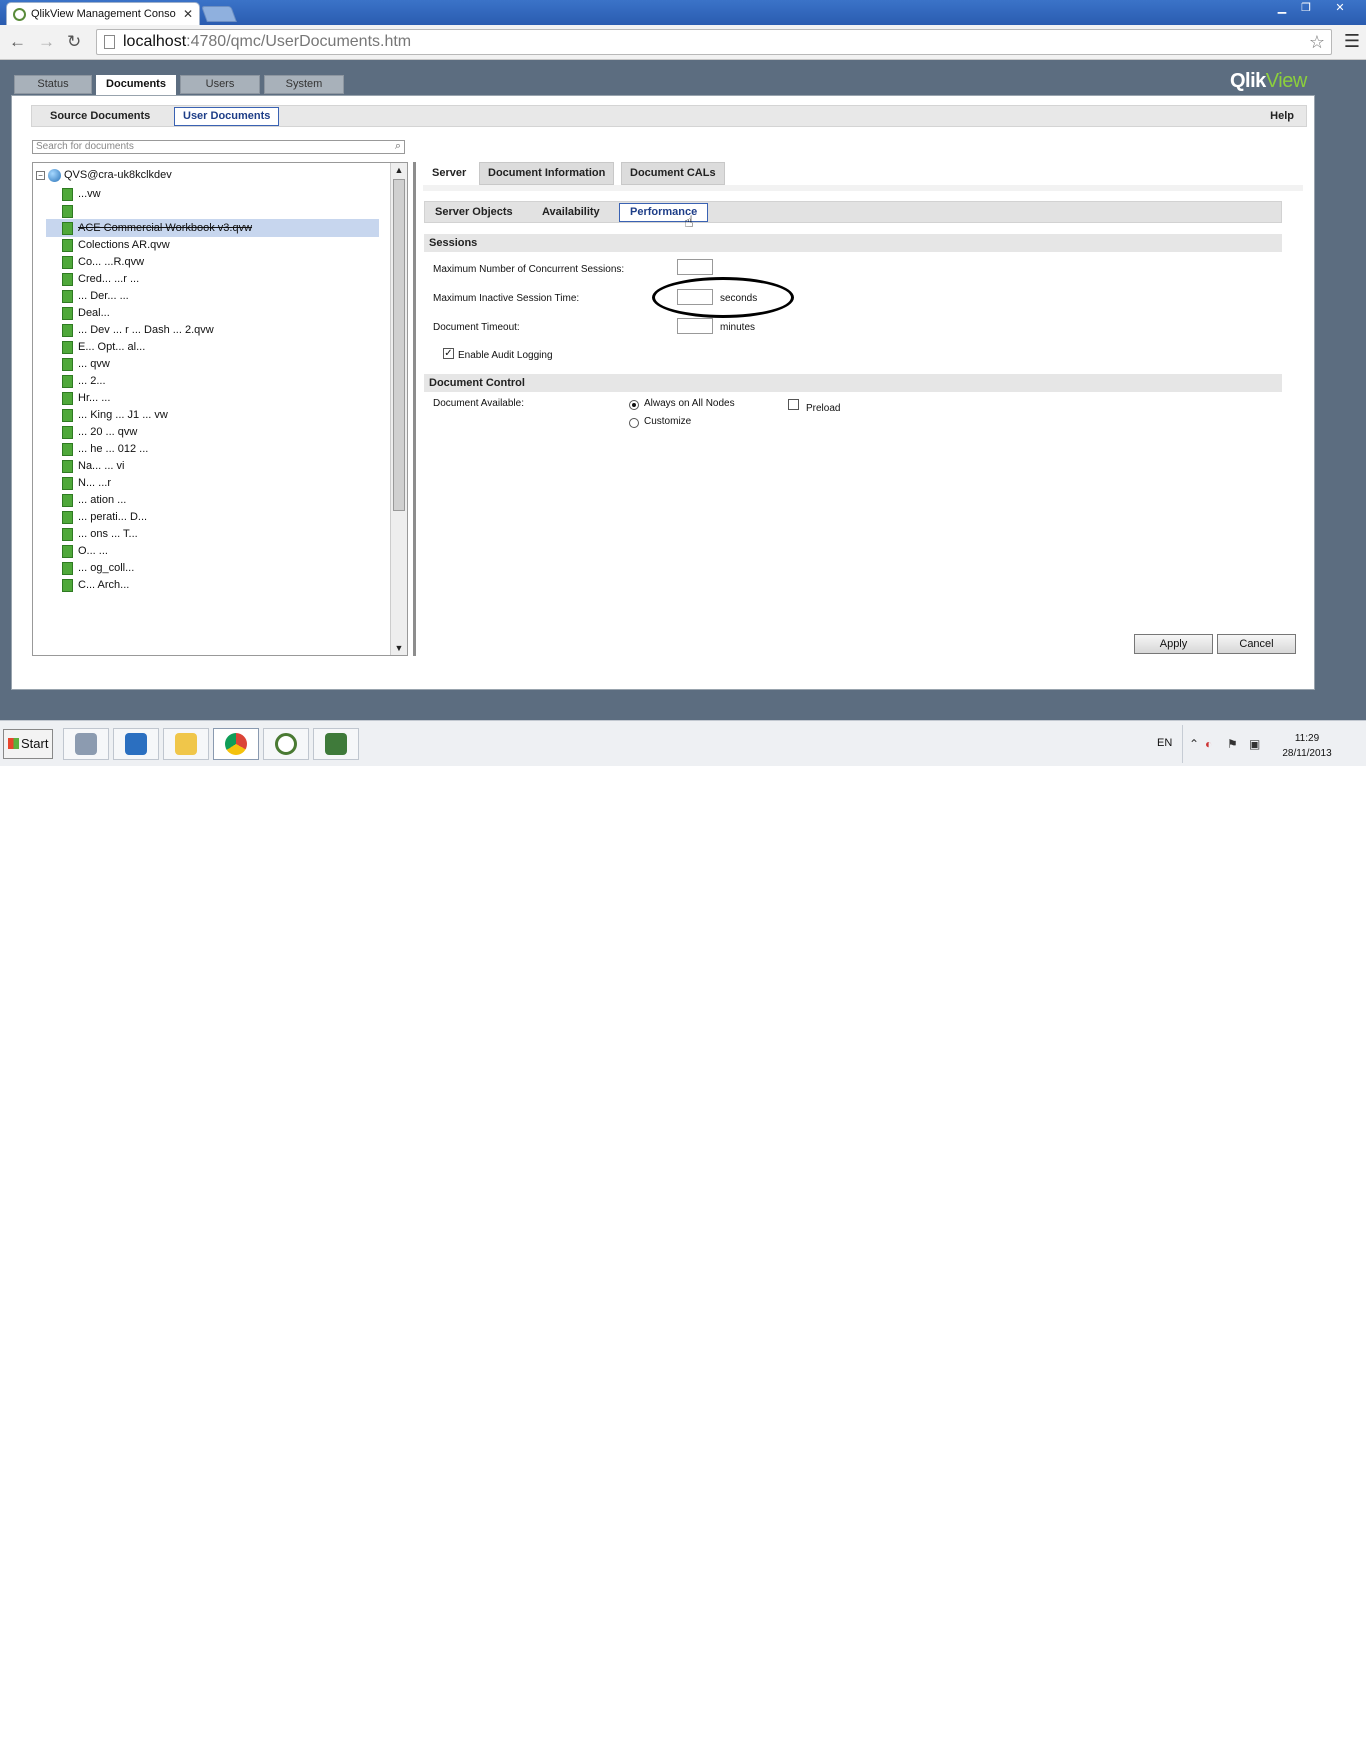 Image resolution: width=1366 pixels, height=1760 pixels. What do you see at coordinates (673, 173) in the screenshot?
I see `tab-document-cals: Document CALs` at bounding box center [673, 173].